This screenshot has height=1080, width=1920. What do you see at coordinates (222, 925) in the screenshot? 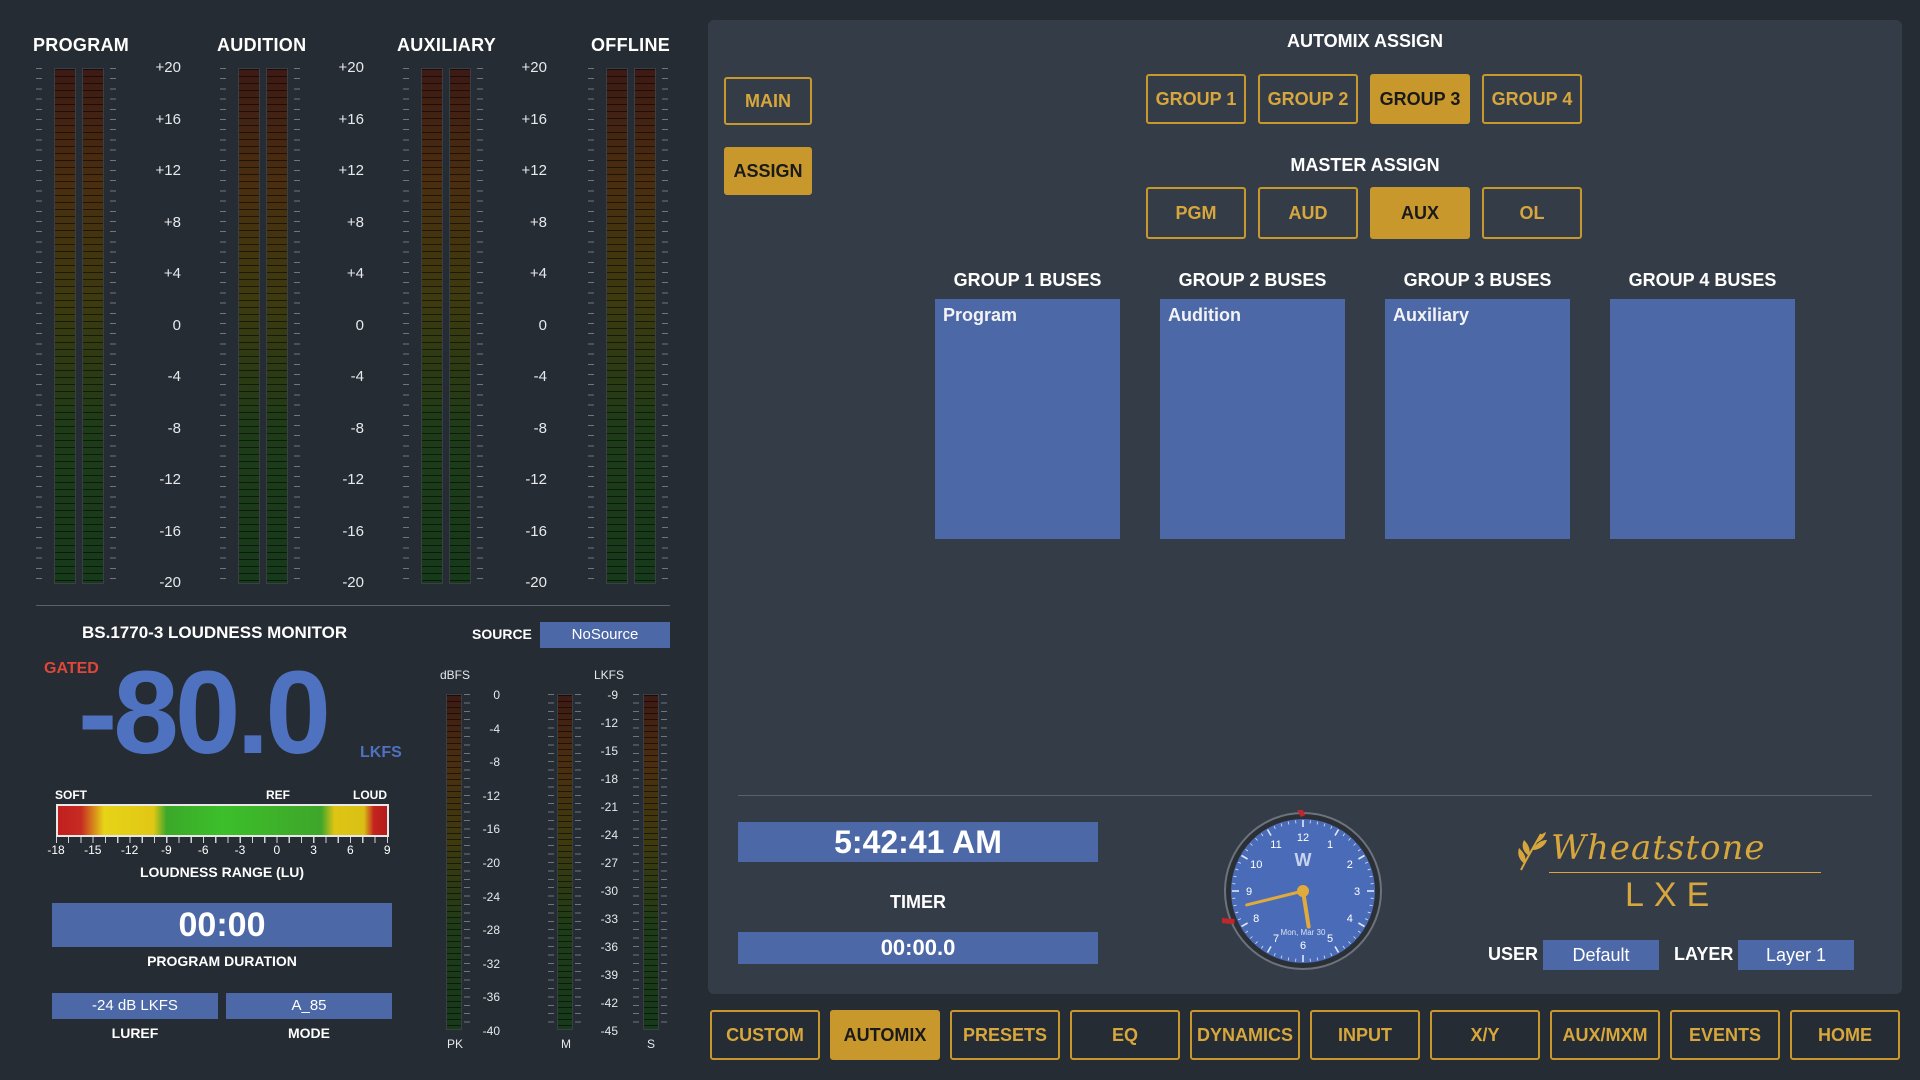
I see `program-duration: 00:00` at bounding box center [222, 925].